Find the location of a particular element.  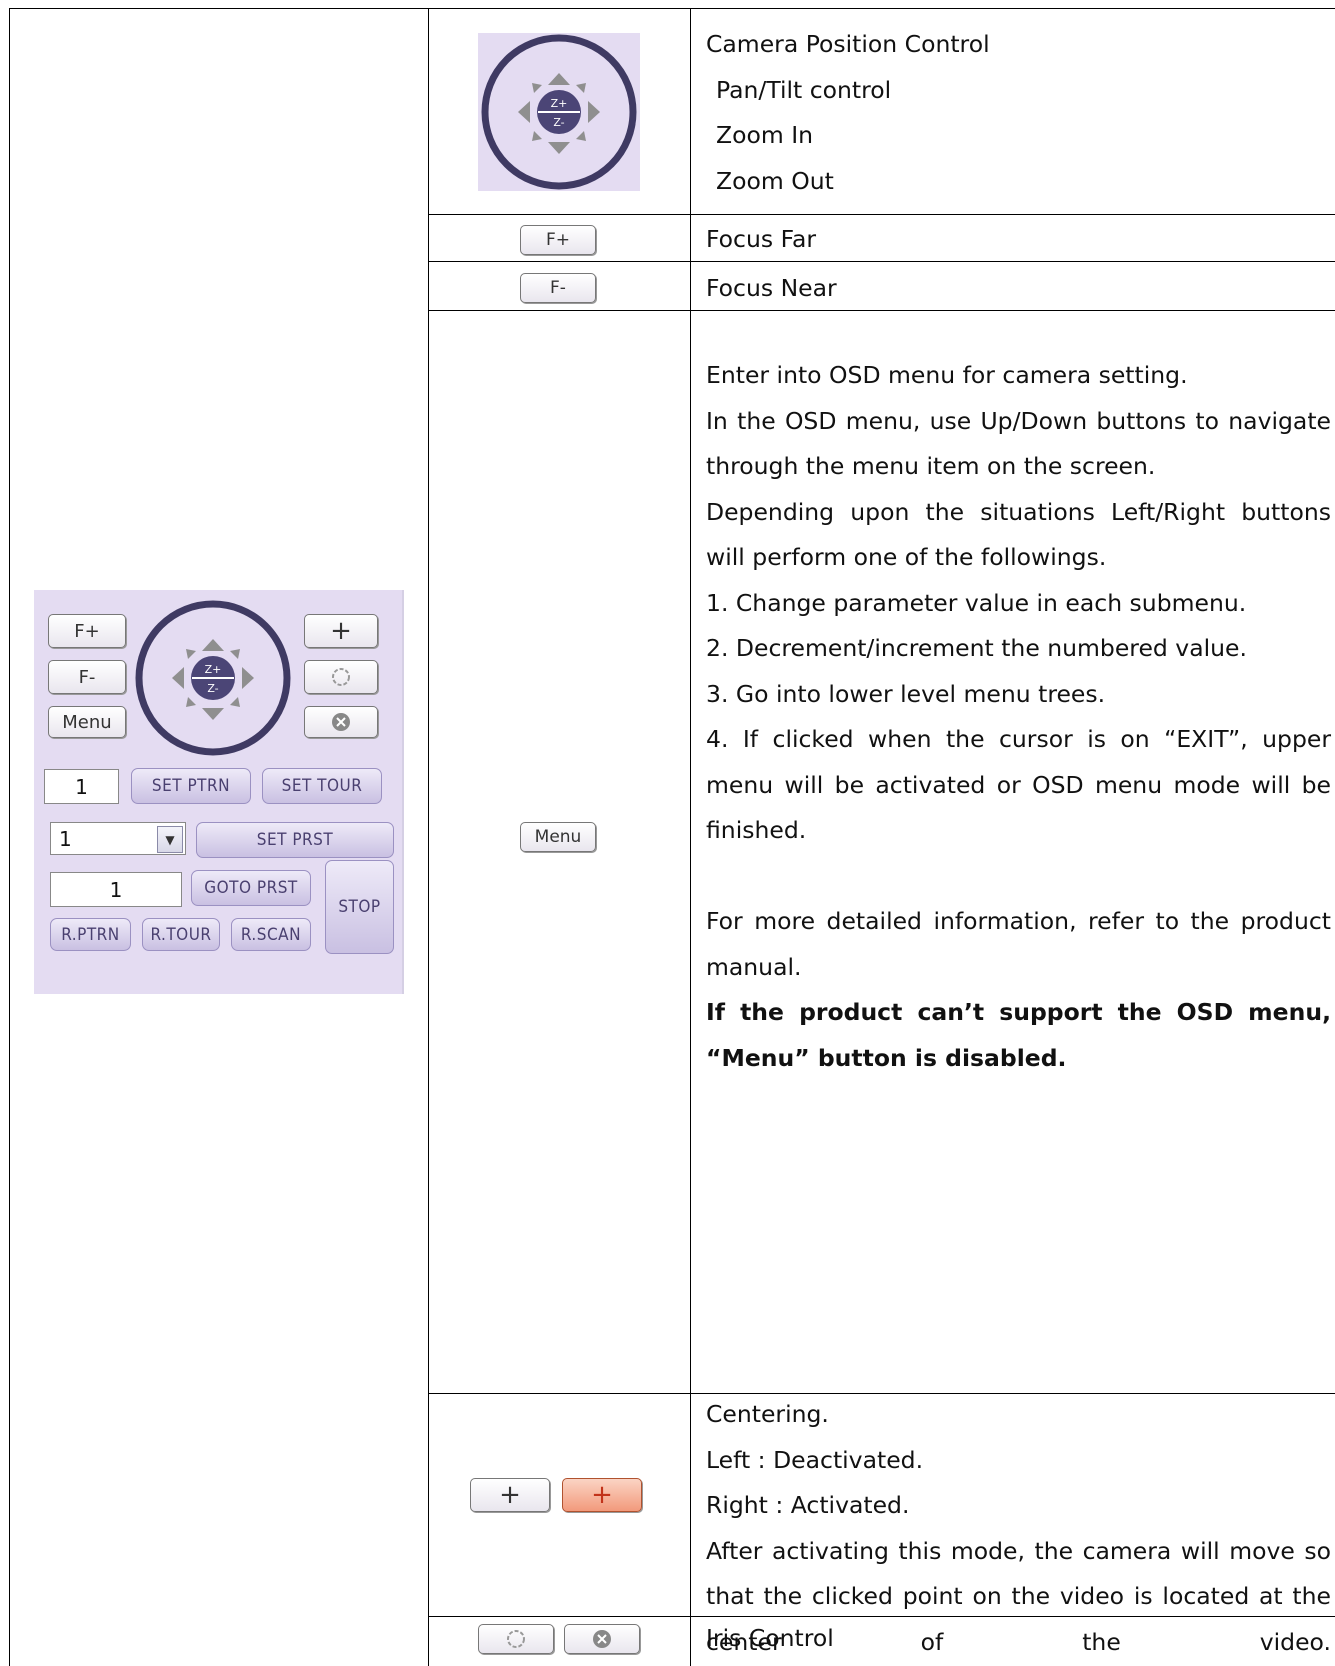

iris-open-sample-icon is located at coordinates (516, 1639).